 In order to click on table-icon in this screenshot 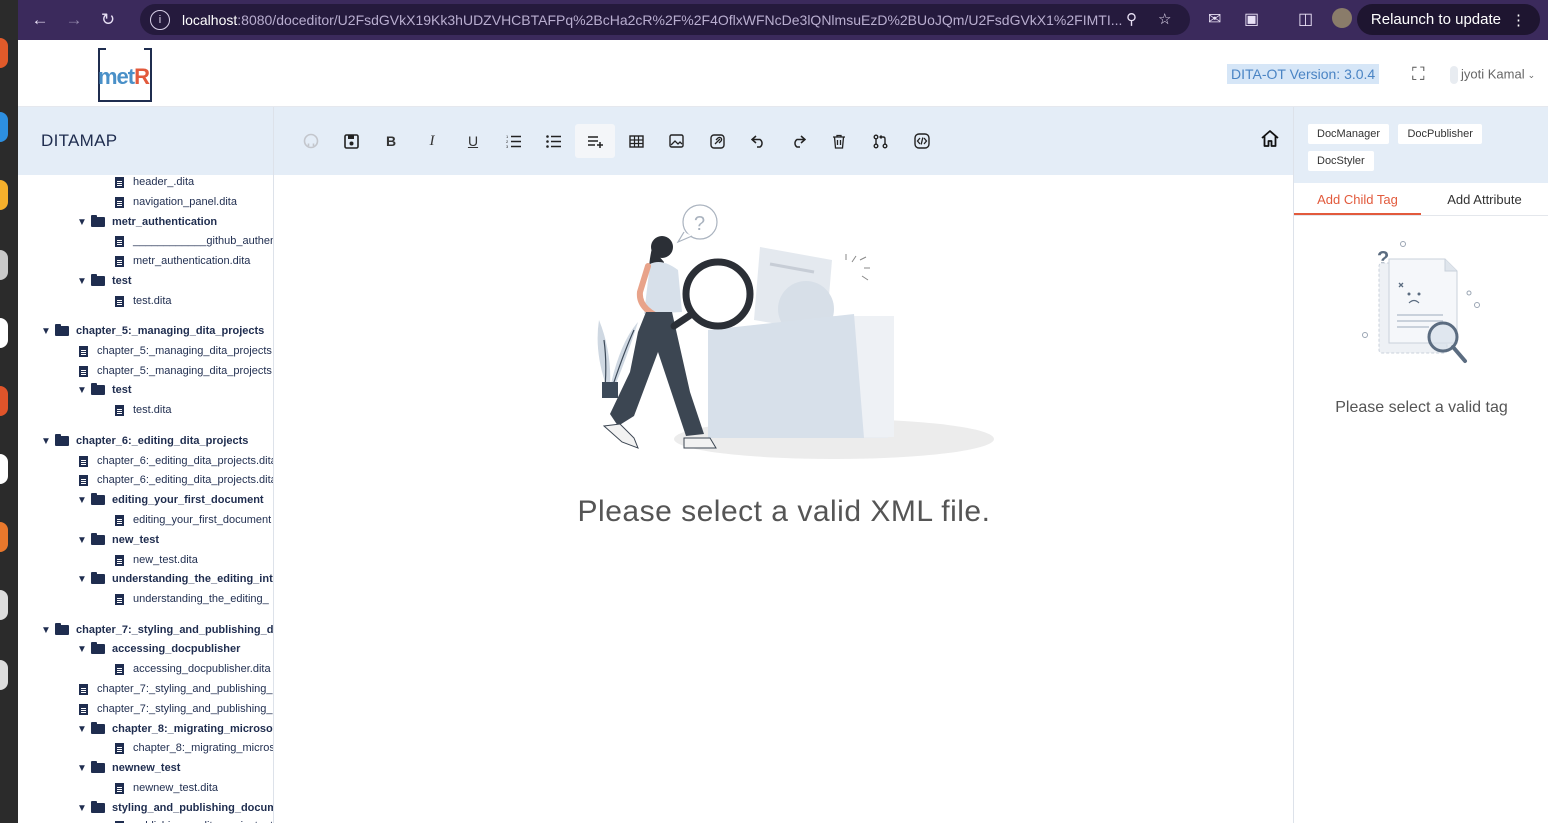, I will do `click(636, 141)`.